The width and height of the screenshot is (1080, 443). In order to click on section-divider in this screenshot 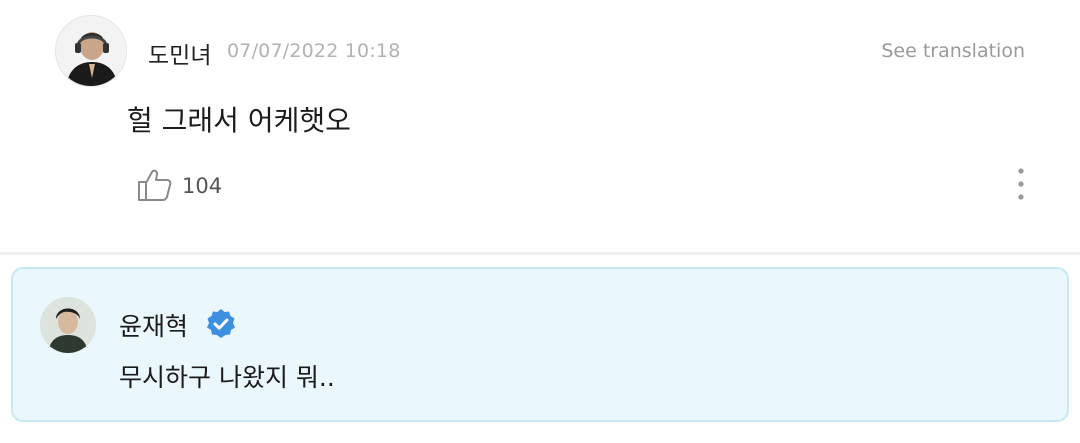, I will do `click(540, 253)`.